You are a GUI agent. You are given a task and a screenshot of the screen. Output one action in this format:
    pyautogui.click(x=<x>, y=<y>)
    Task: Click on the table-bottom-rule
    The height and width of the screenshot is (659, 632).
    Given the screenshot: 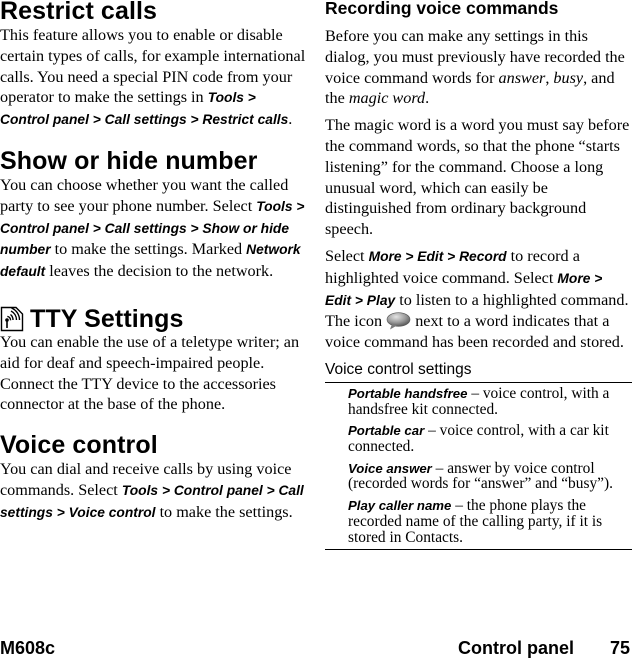 What is the action you would take?
    pyautogui.click(x=478, y=550)
    